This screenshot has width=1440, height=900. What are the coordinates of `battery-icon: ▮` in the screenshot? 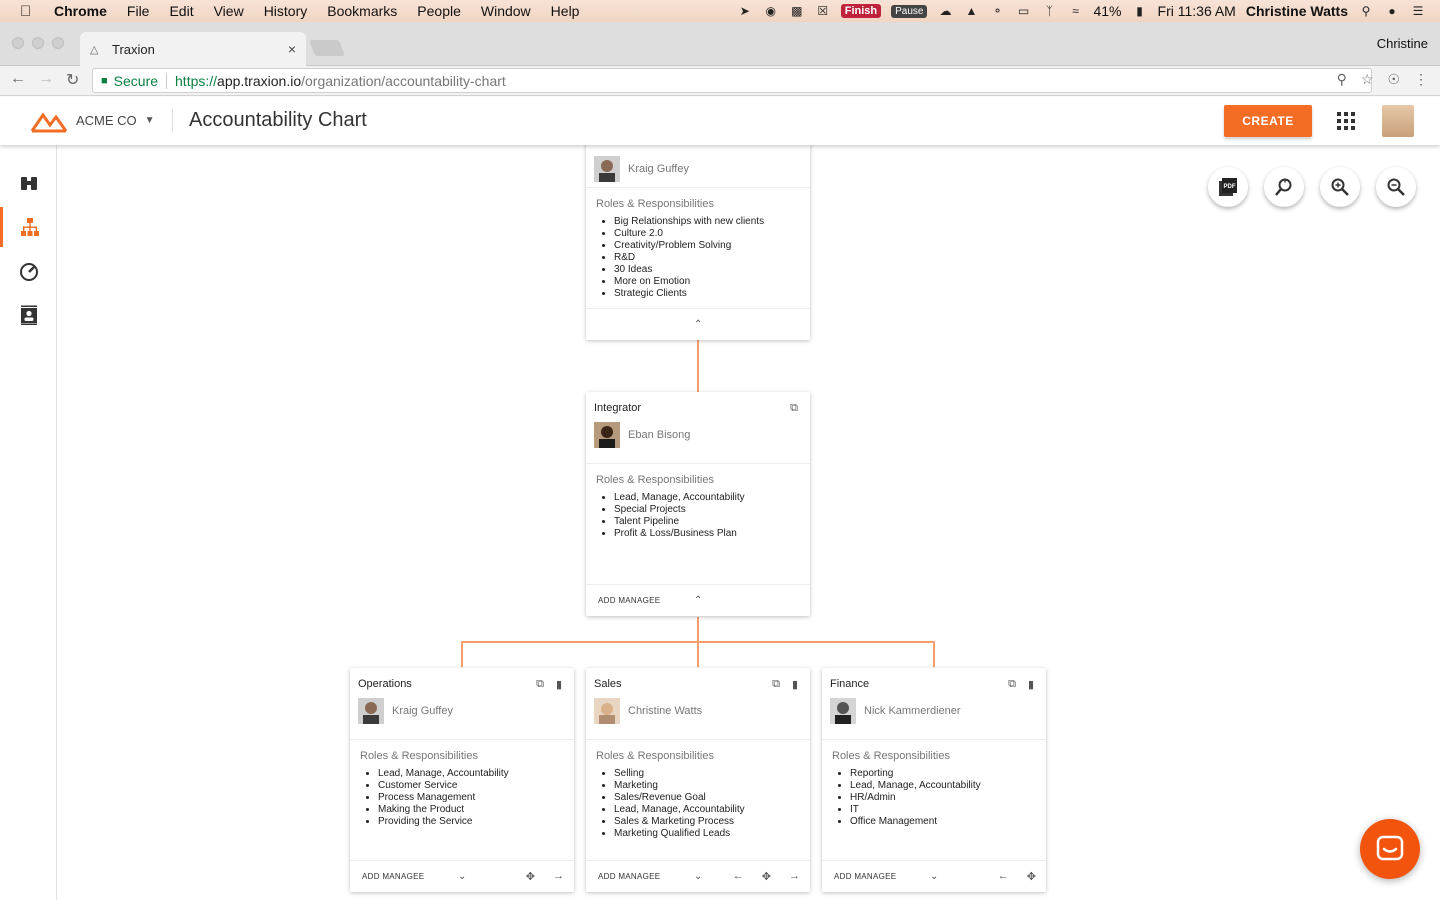 It's located at (1140, 11).